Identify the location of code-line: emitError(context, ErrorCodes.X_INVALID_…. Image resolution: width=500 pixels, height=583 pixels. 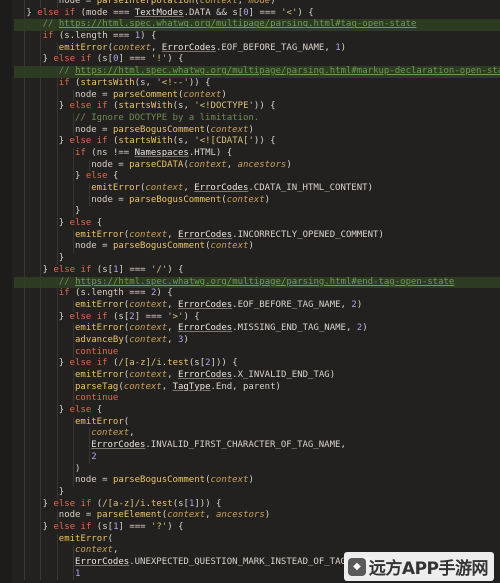
(257, 376).